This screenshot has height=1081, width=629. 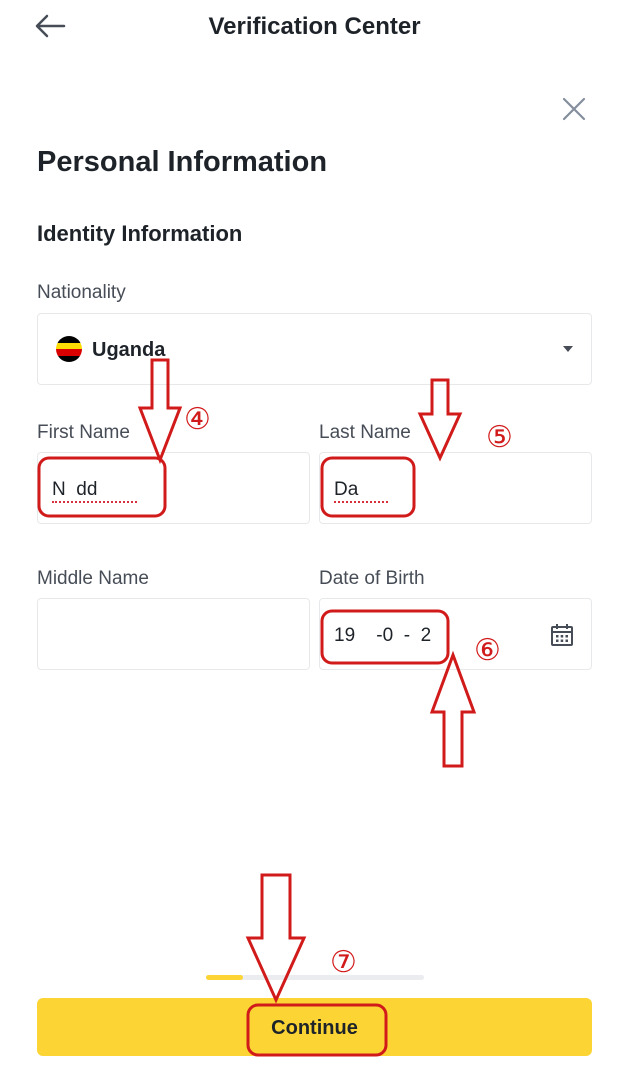 I want to click on calendar-icon, so click(x=562, y=635).